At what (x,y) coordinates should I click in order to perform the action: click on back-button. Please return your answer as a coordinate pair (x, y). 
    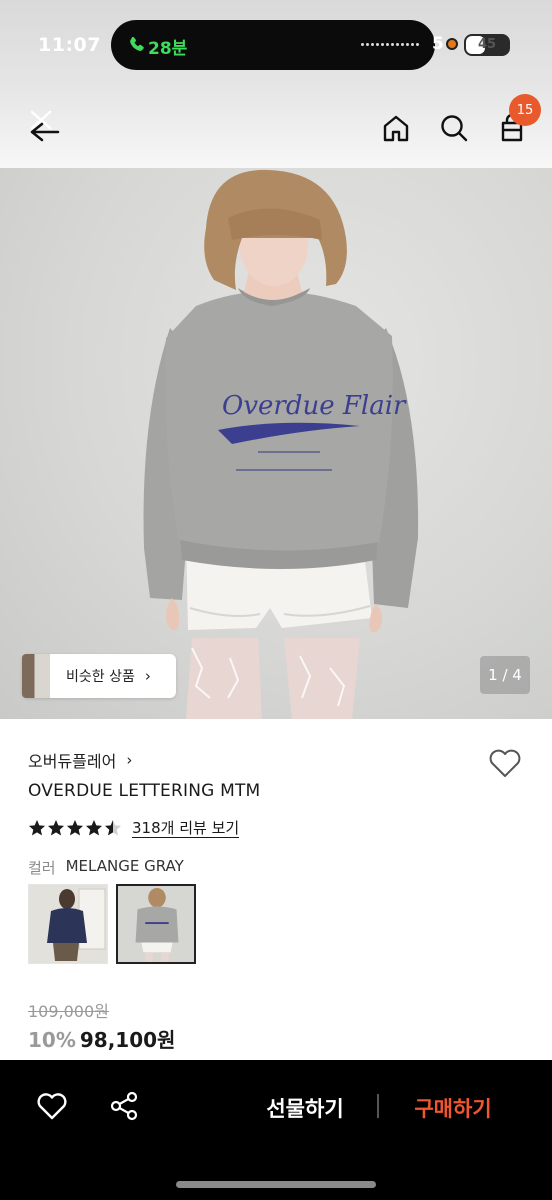
    Looking at the image, I should click on (42, 128).